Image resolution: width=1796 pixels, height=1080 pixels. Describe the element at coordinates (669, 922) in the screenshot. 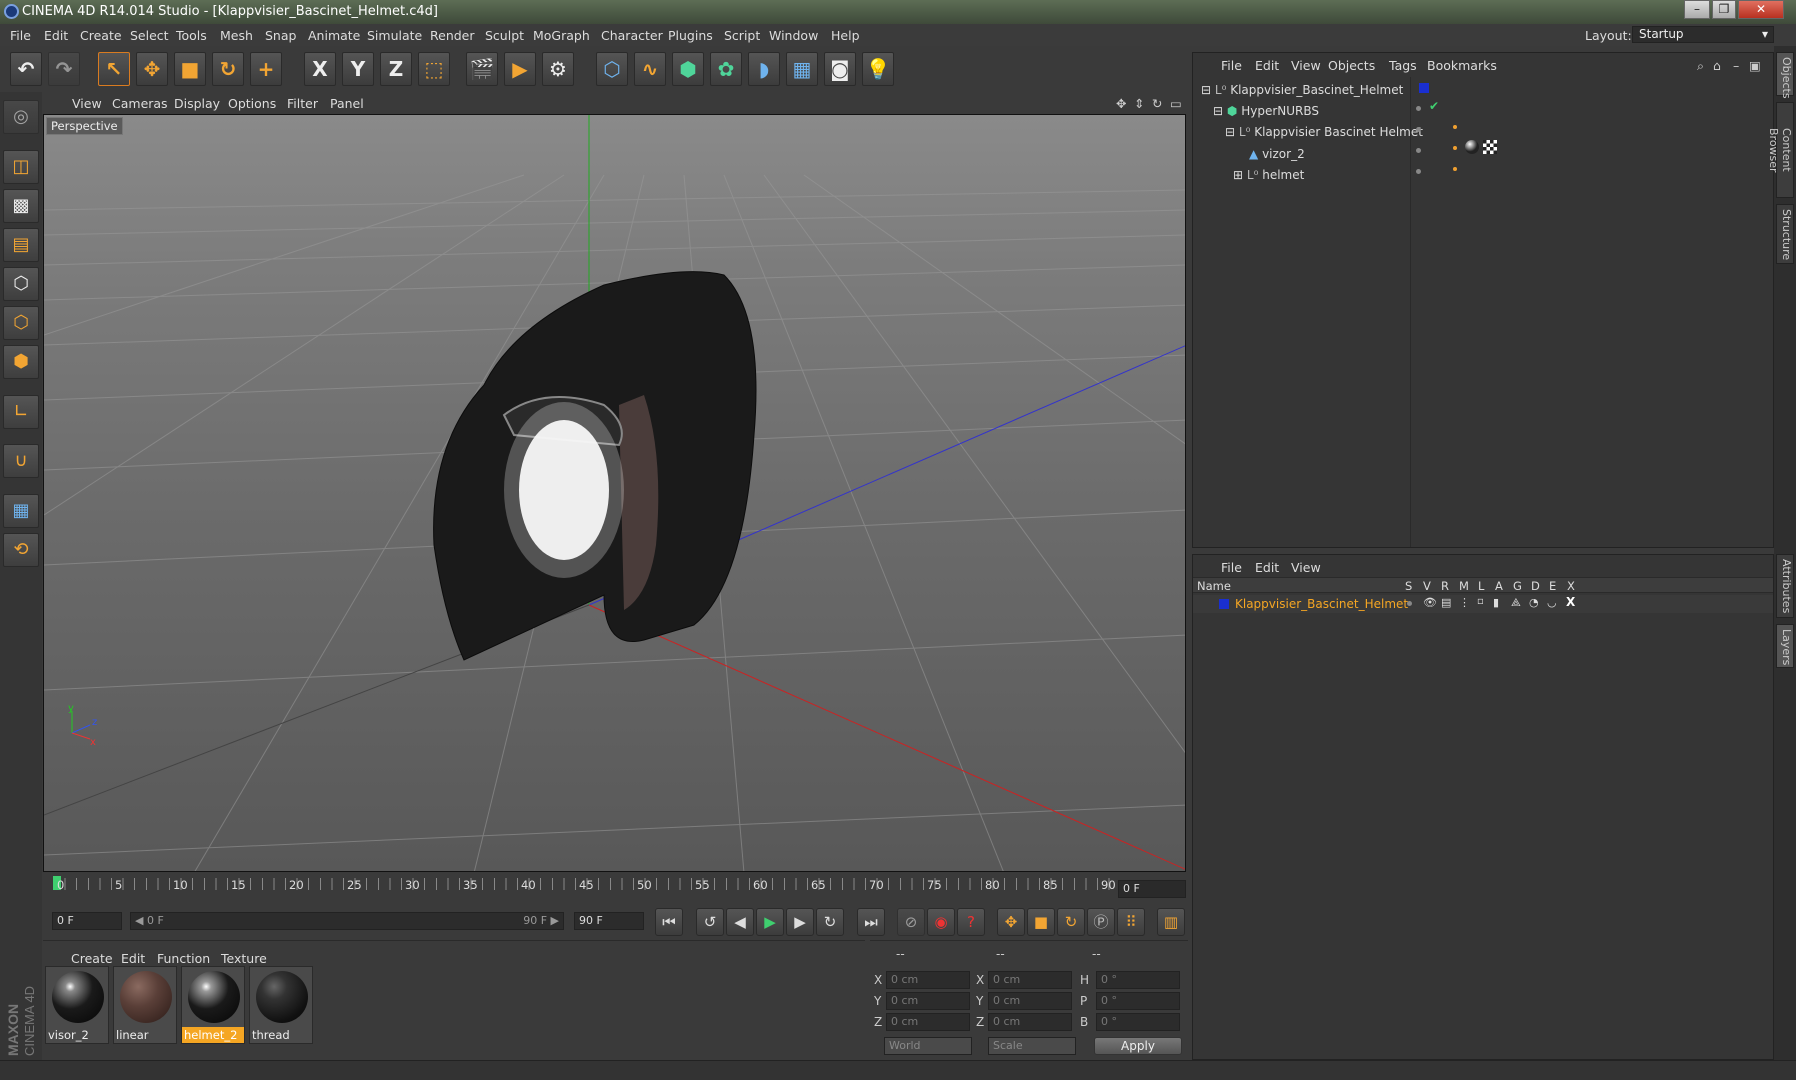

I see `go-to-start-button: ⏮` at that location.